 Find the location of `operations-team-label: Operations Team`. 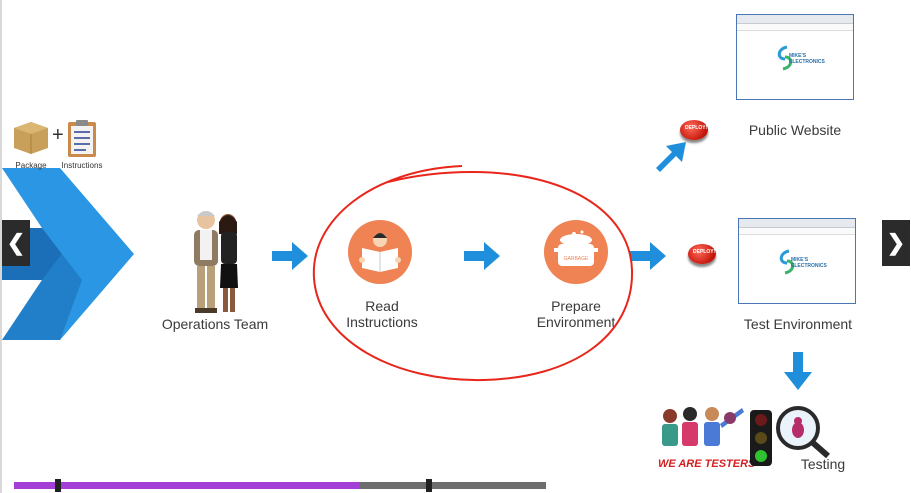

operations-team-label: Operations Team is located at coordinates (215, 324).